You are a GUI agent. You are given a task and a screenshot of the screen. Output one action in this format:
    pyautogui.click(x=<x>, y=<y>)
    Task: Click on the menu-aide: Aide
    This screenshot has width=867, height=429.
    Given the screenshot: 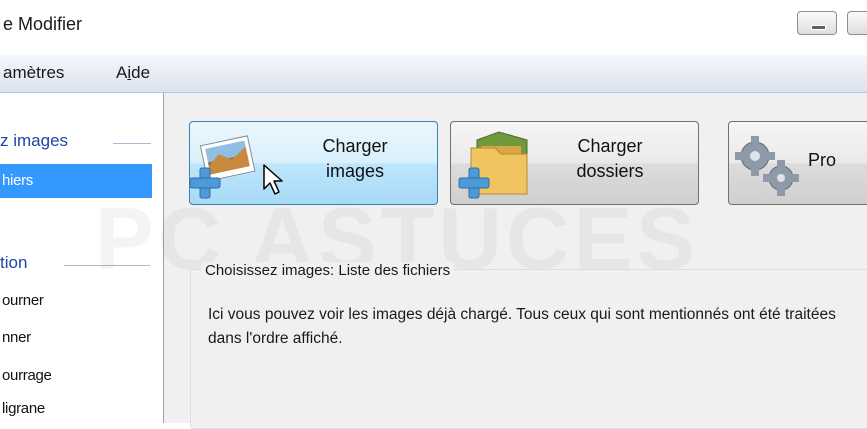 What is the action you would take?
    pyautogui.click(x=133, y=73)
    